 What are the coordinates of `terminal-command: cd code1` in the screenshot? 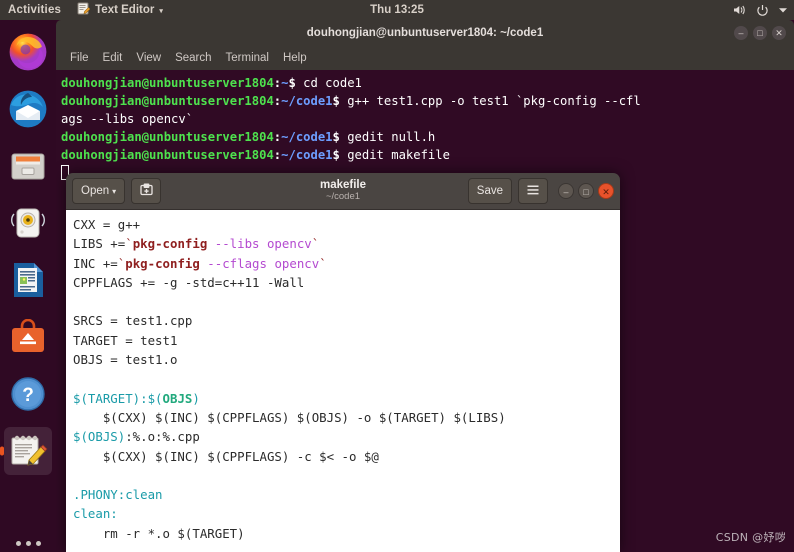 It's located at (332, 83).